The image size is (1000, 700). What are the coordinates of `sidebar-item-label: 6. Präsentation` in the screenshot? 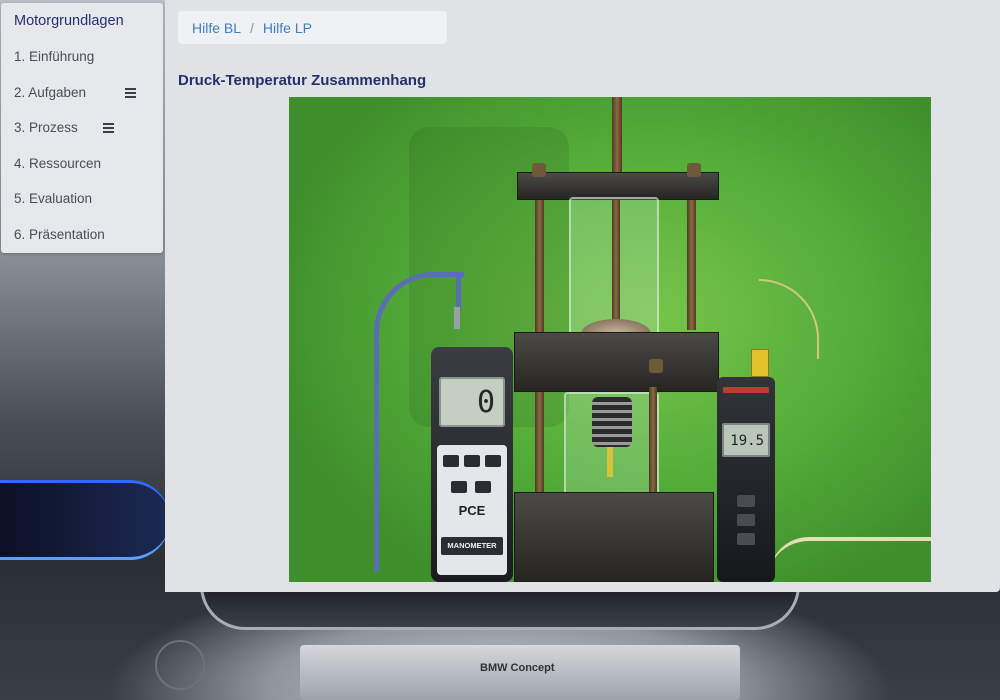 It's located at (59, 234).